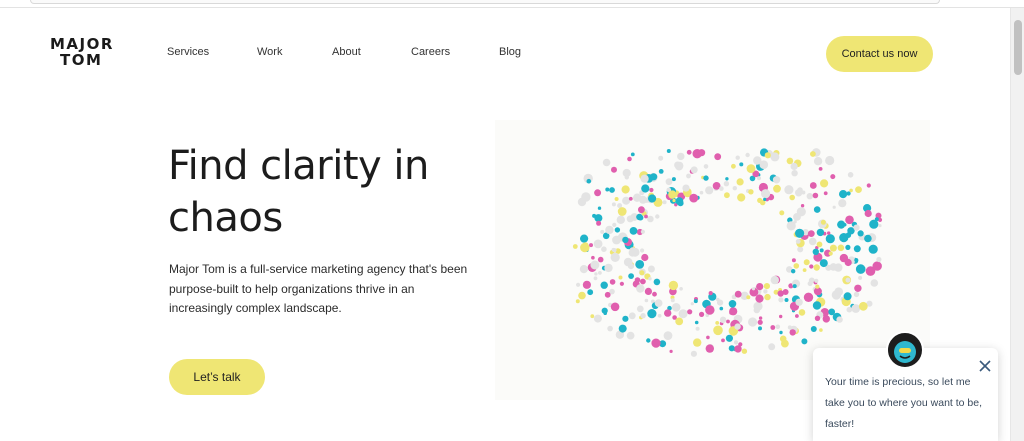  I want to click on nav-item-about: About, so click(346, 52).